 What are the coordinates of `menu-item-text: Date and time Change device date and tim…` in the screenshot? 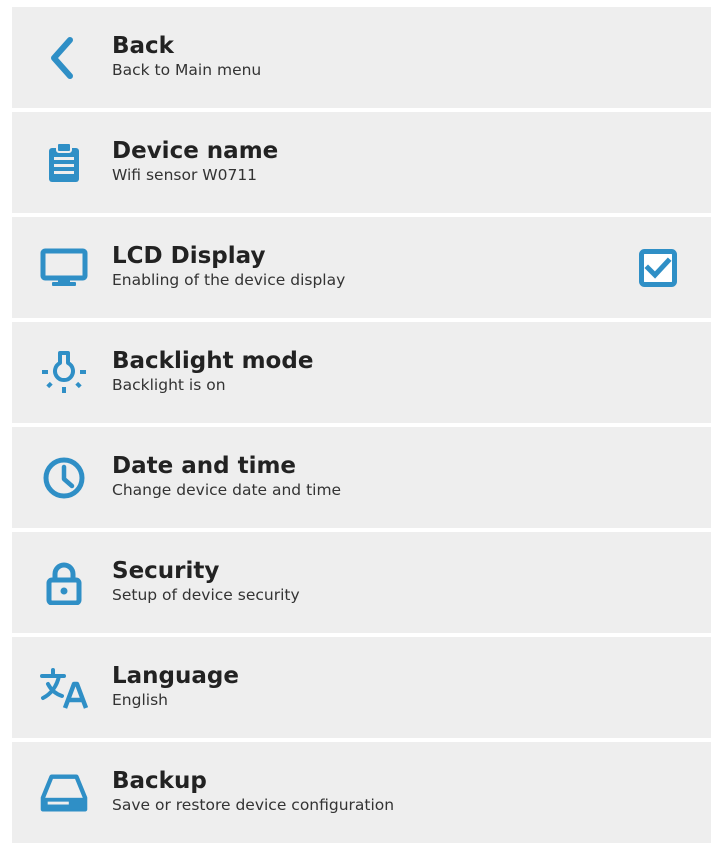 It's located at (371, 476).